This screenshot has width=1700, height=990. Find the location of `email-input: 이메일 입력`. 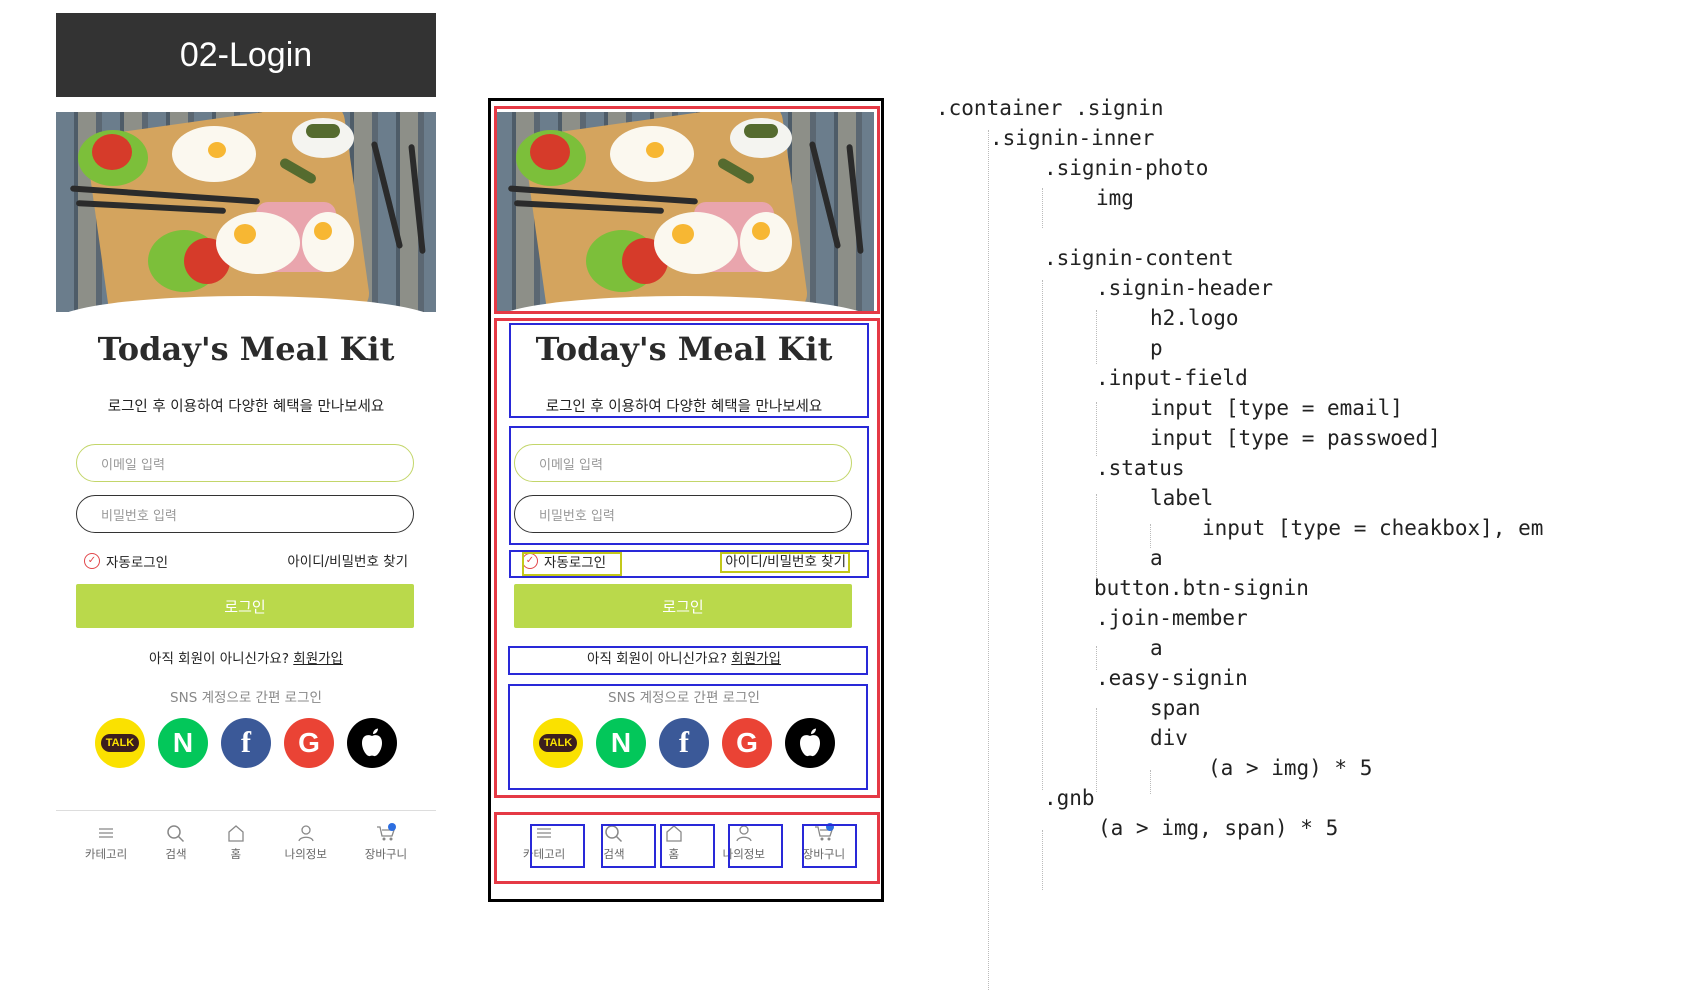

email-input: 이메일 입력 is located at coordinates (245, 463).